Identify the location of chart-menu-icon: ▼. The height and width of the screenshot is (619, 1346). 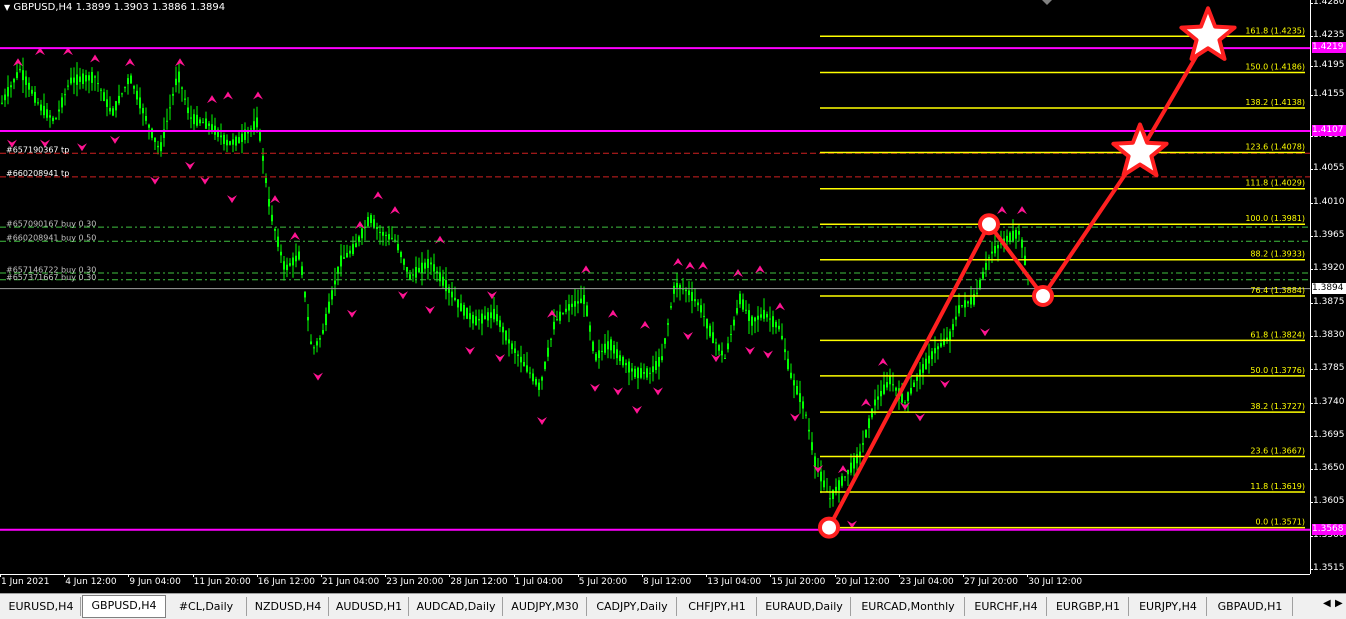
(7, 7).